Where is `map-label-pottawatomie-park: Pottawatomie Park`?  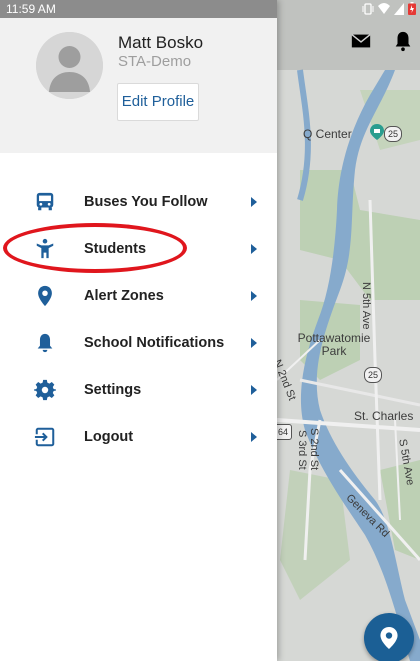
map-label-pottawatomie-park: Pottawatomie Park is located at coordinates (334, 344).